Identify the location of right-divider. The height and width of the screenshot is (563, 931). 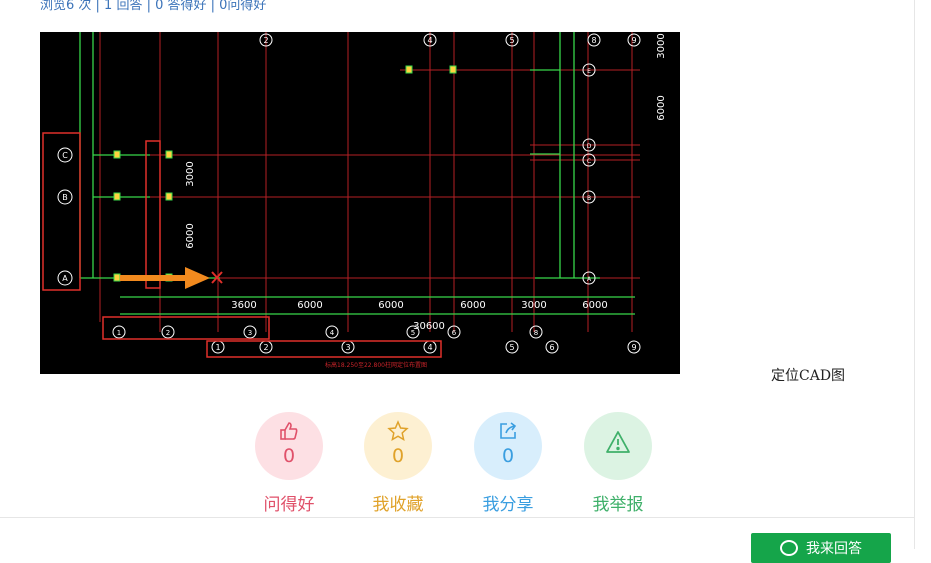
(914, 274).